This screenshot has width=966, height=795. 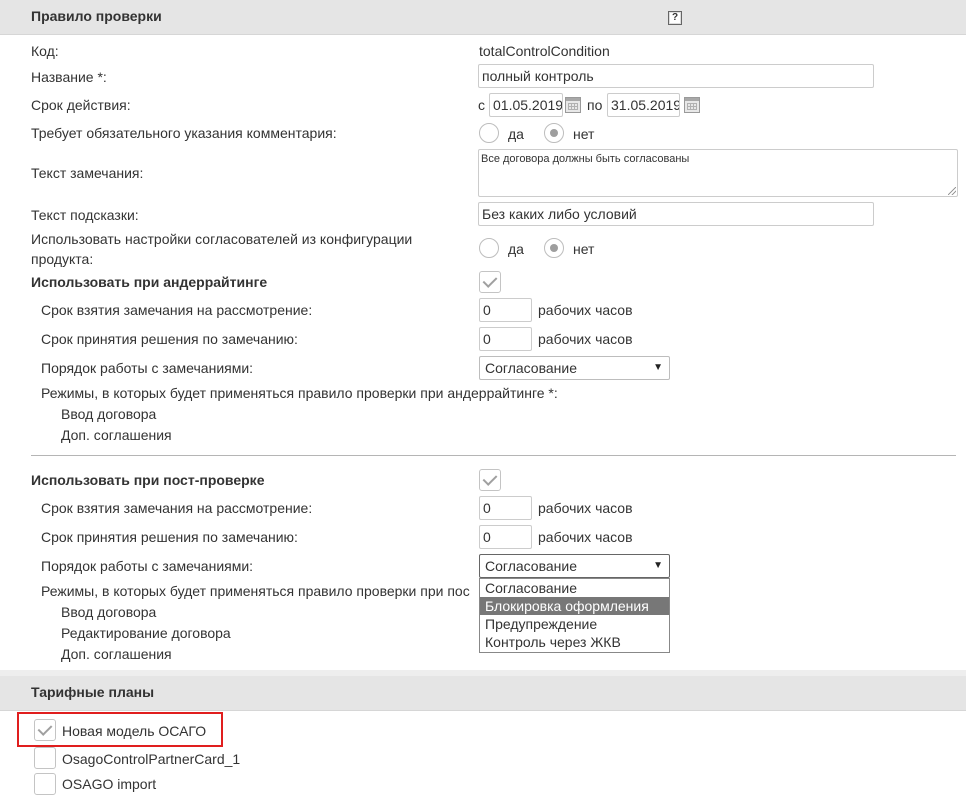 I want to click on hint-text-input: Без каких либо условий, so click(x=676, y=214).